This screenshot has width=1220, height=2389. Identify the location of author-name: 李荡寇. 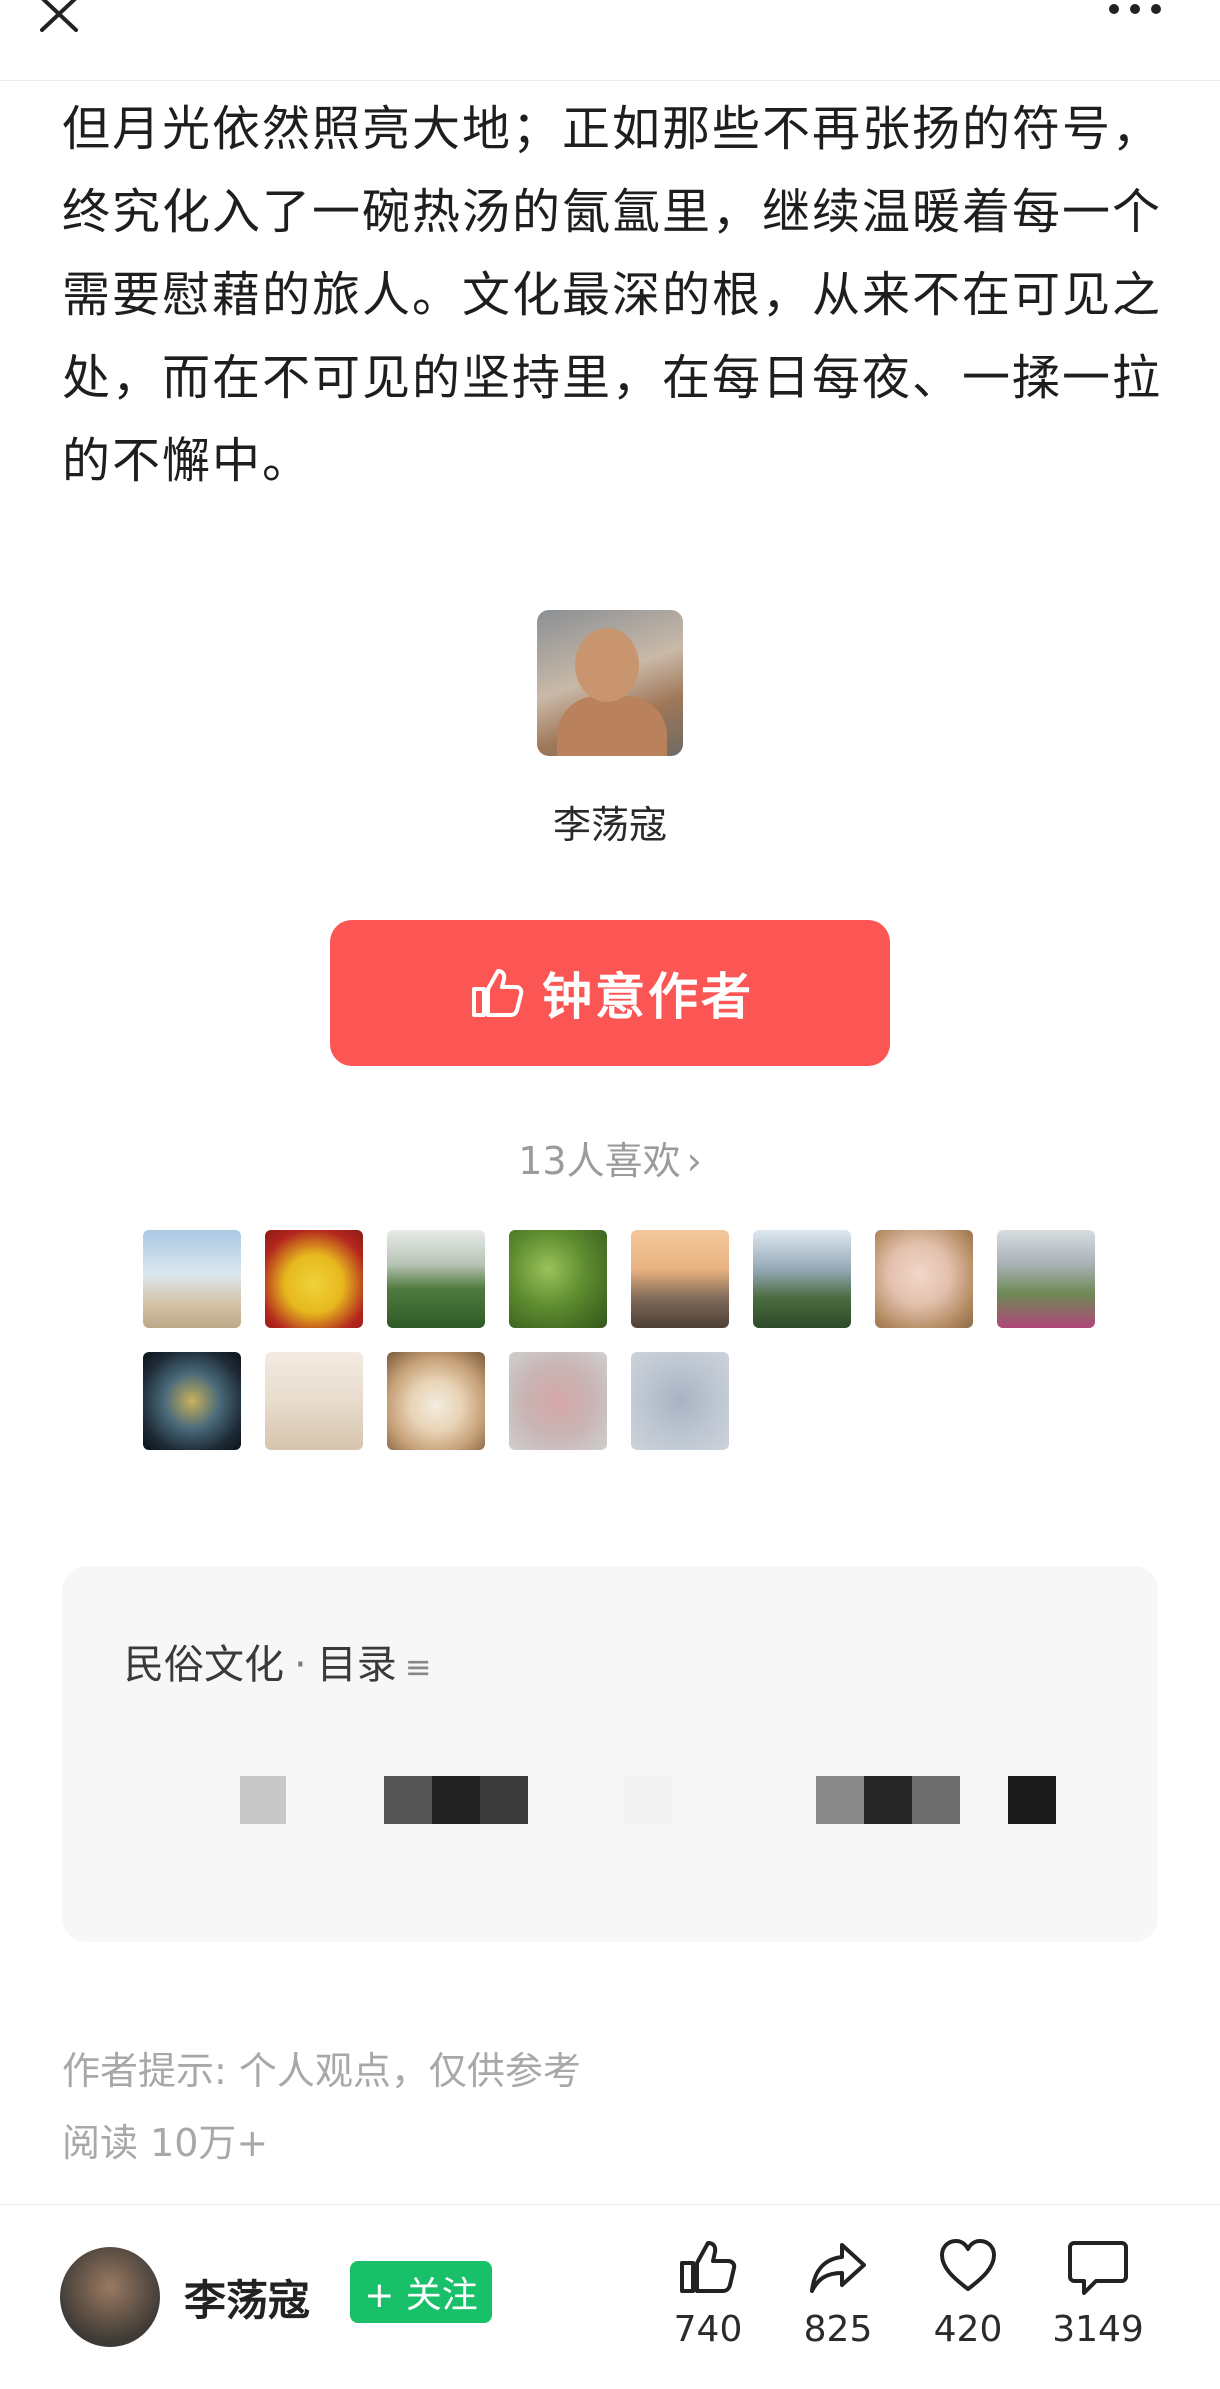
(610, 821).